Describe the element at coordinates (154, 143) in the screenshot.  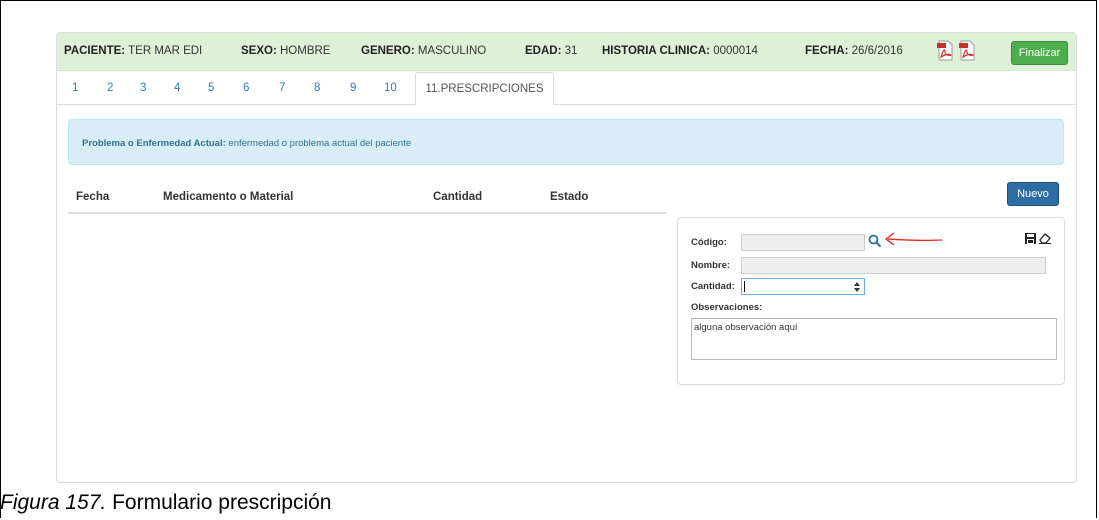
I see `alert-label: Problema o Enfermedad Actual:` at that location.